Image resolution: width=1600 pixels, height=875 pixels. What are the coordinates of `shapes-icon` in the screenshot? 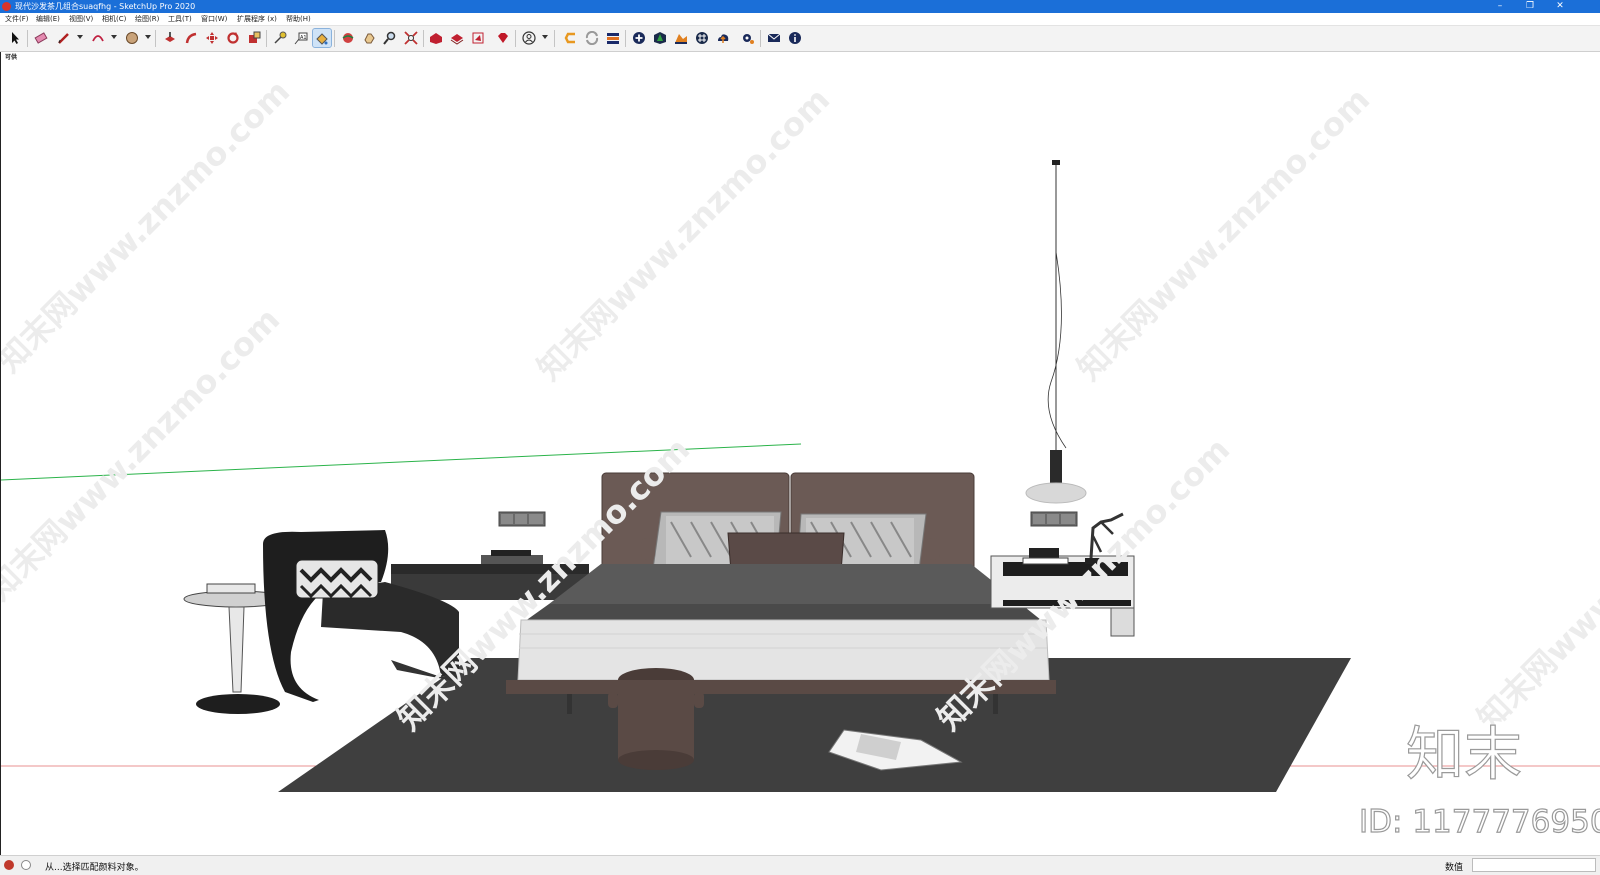 It's located at (132, 38).